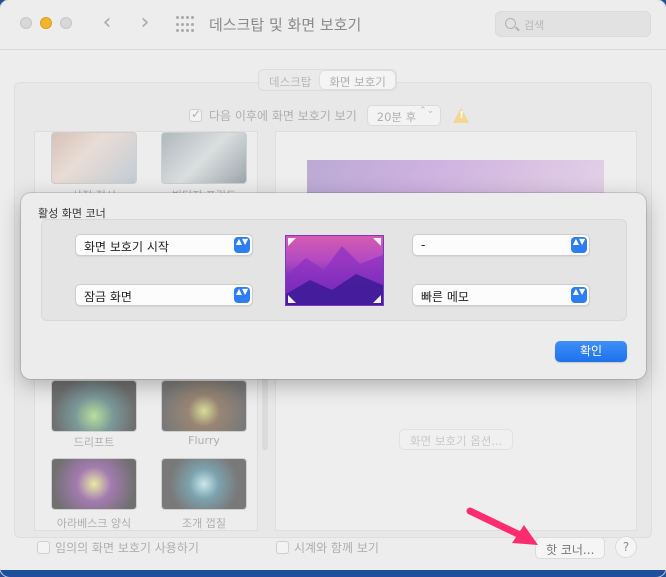  I want to click on top-left-corner-select: 화면 보호기 시작 ▲▼, so click(164, 245).